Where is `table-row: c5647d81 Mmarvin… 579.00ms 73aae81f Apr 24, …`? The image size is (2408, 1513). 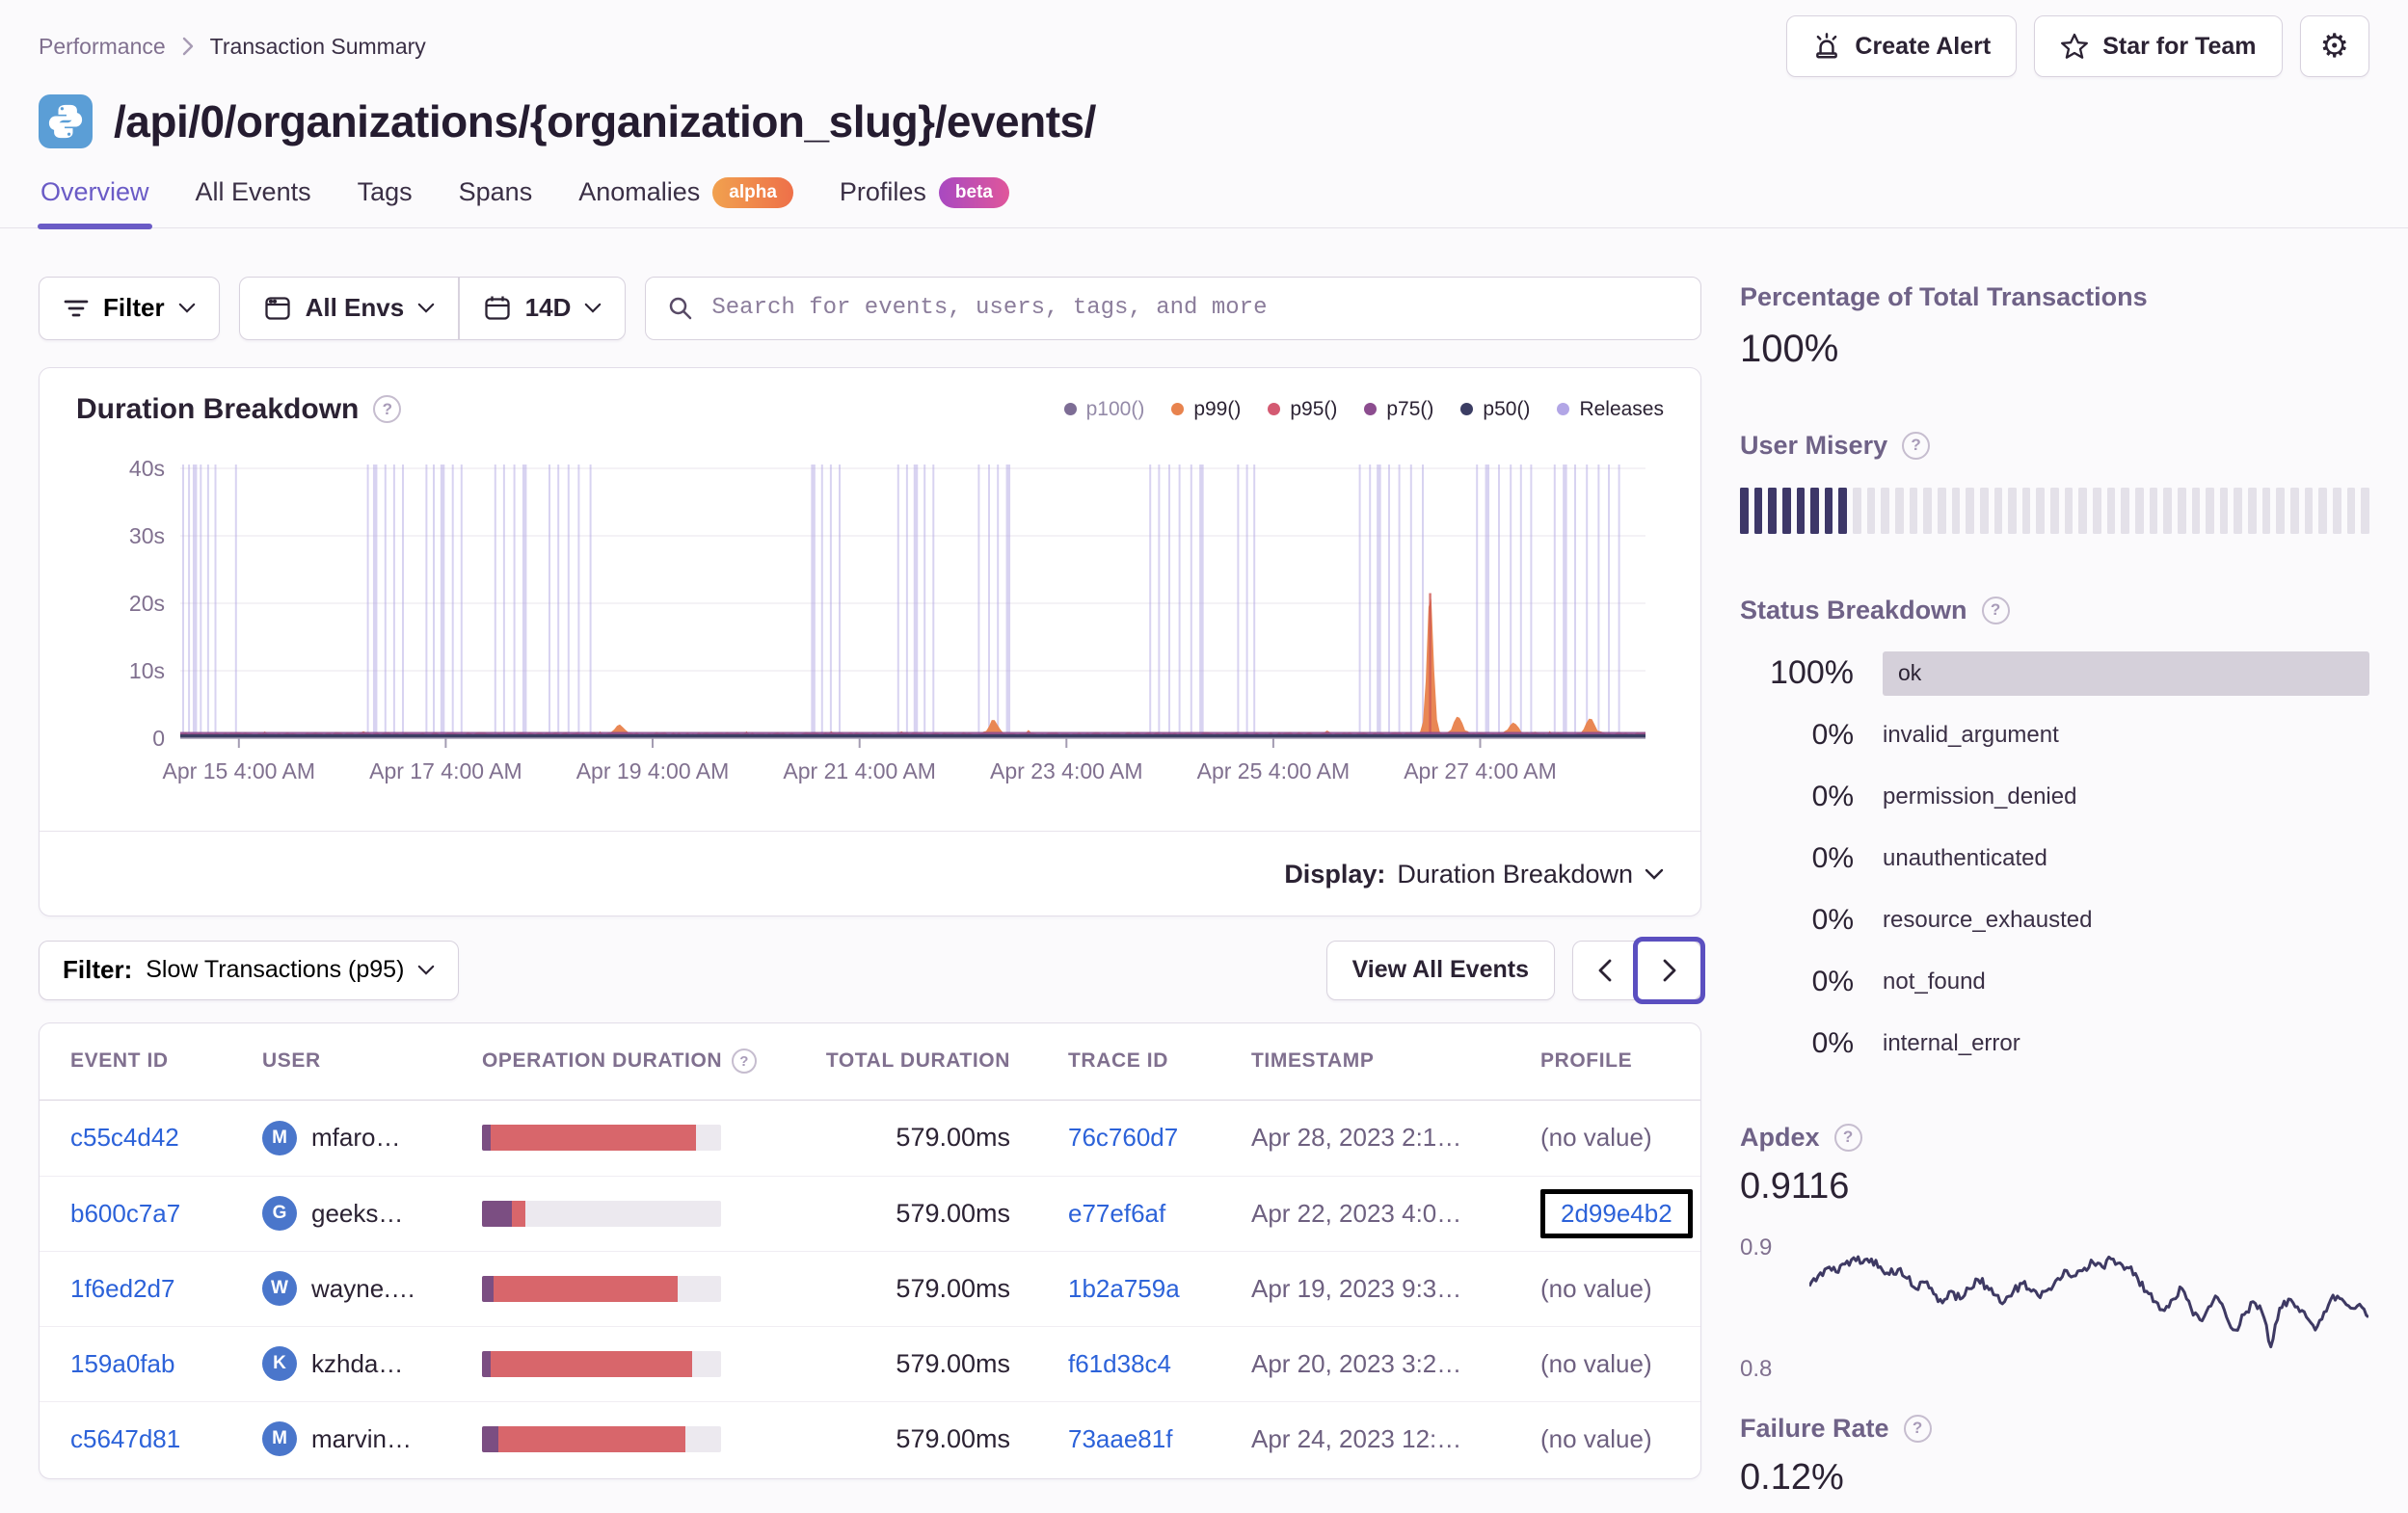
table-row: c5647d81 Mmarvin… 579.00ms 73aae81f Apr 24, … is located at coordinates (870, 1438).